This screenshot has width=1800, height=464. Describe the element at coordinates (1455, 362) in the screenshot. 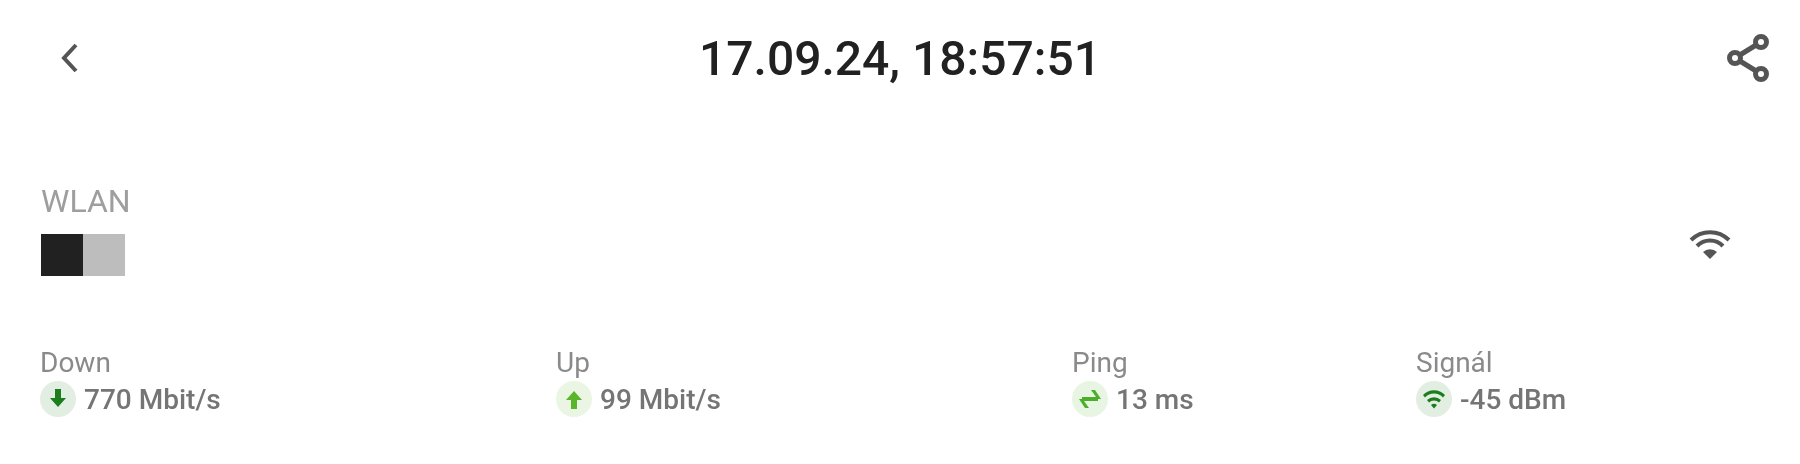

I see `metric-label: Signál` at that location.